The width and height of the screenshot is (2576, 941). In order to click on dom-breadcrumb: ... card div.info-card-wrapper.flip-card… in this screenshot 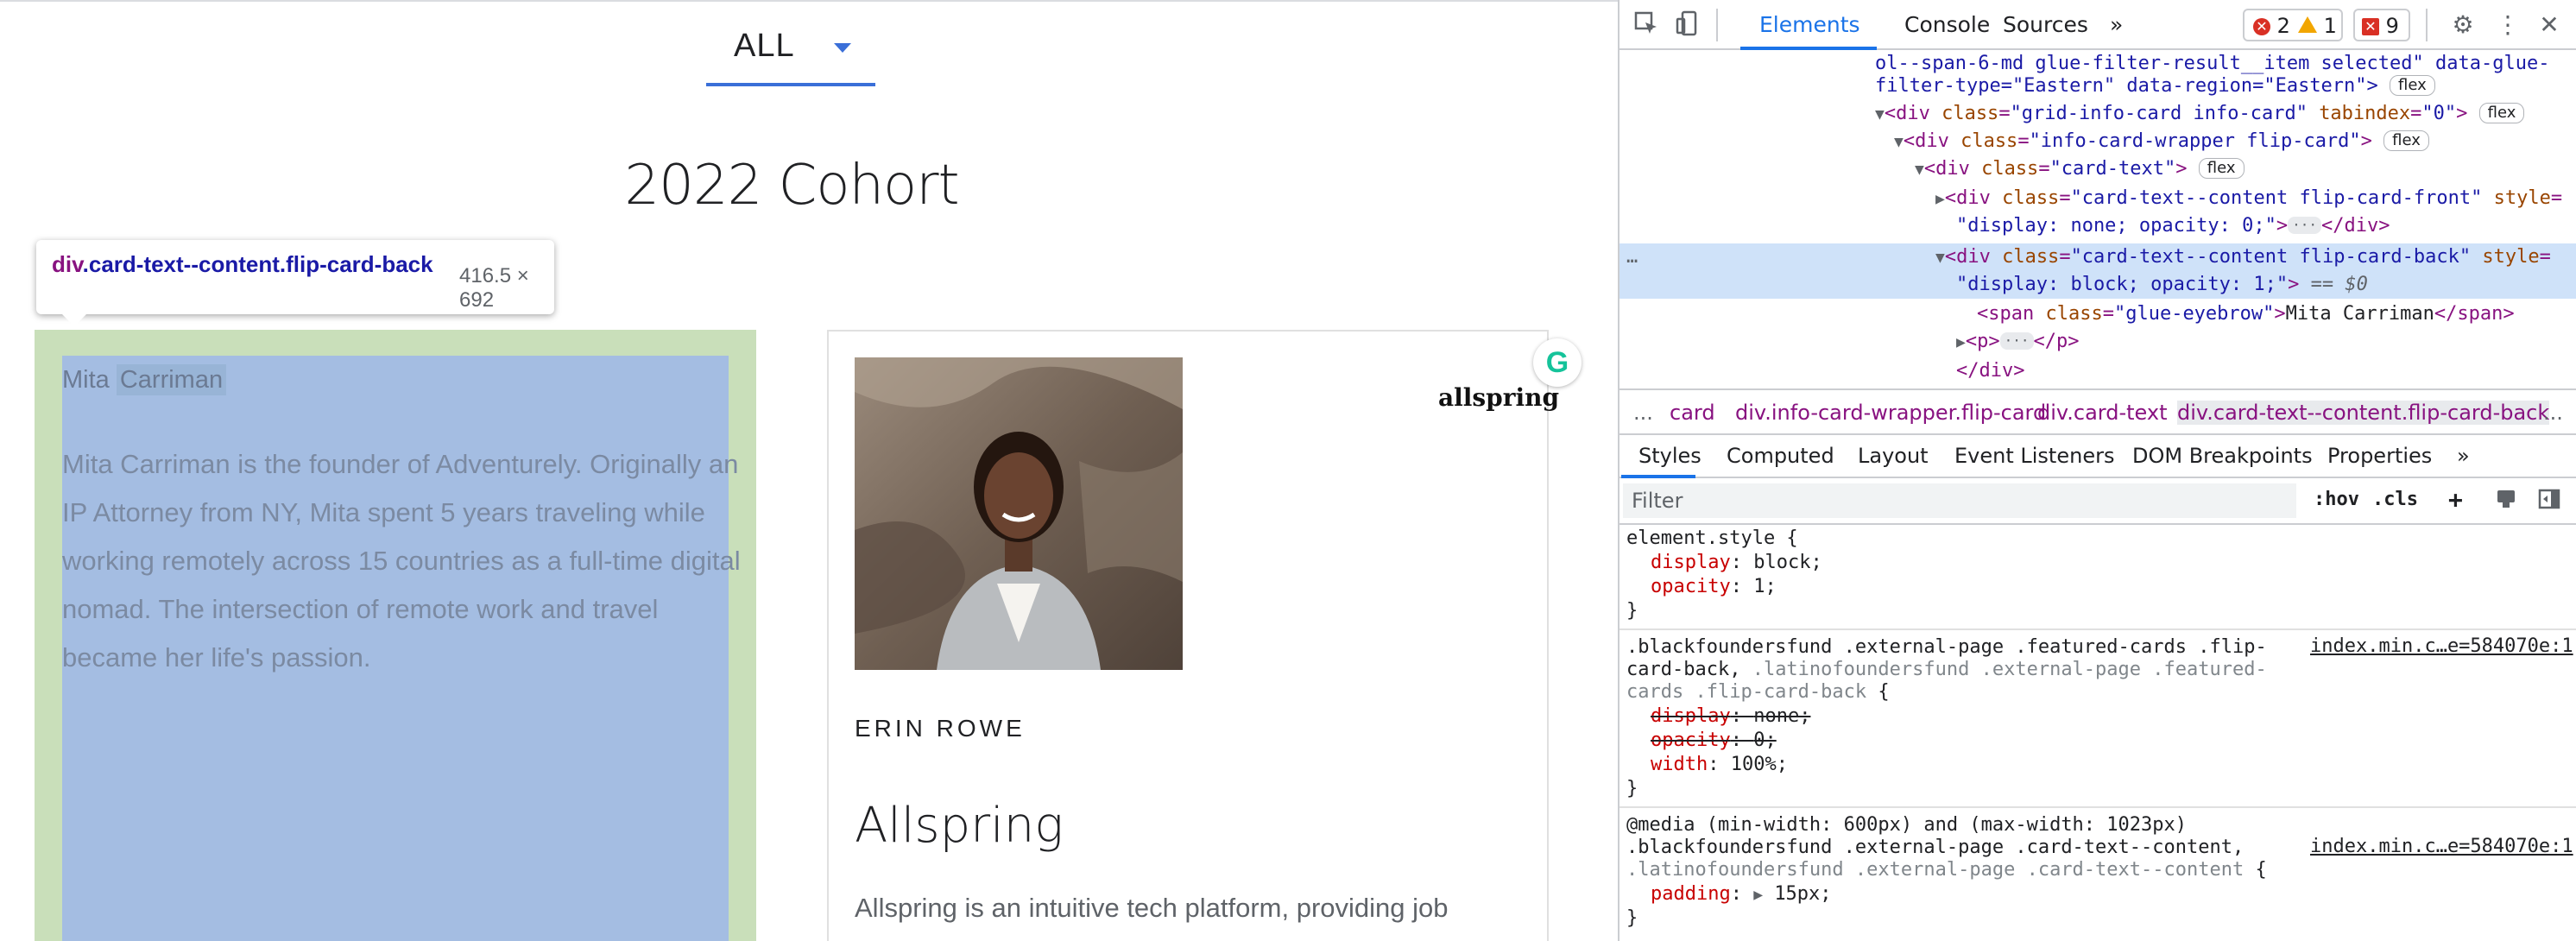, I will do `click(2097, 411)`.